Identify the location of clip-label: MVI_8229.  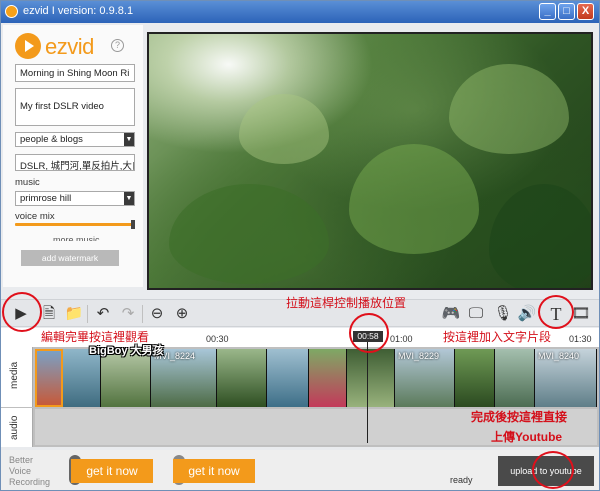
(419, 356).